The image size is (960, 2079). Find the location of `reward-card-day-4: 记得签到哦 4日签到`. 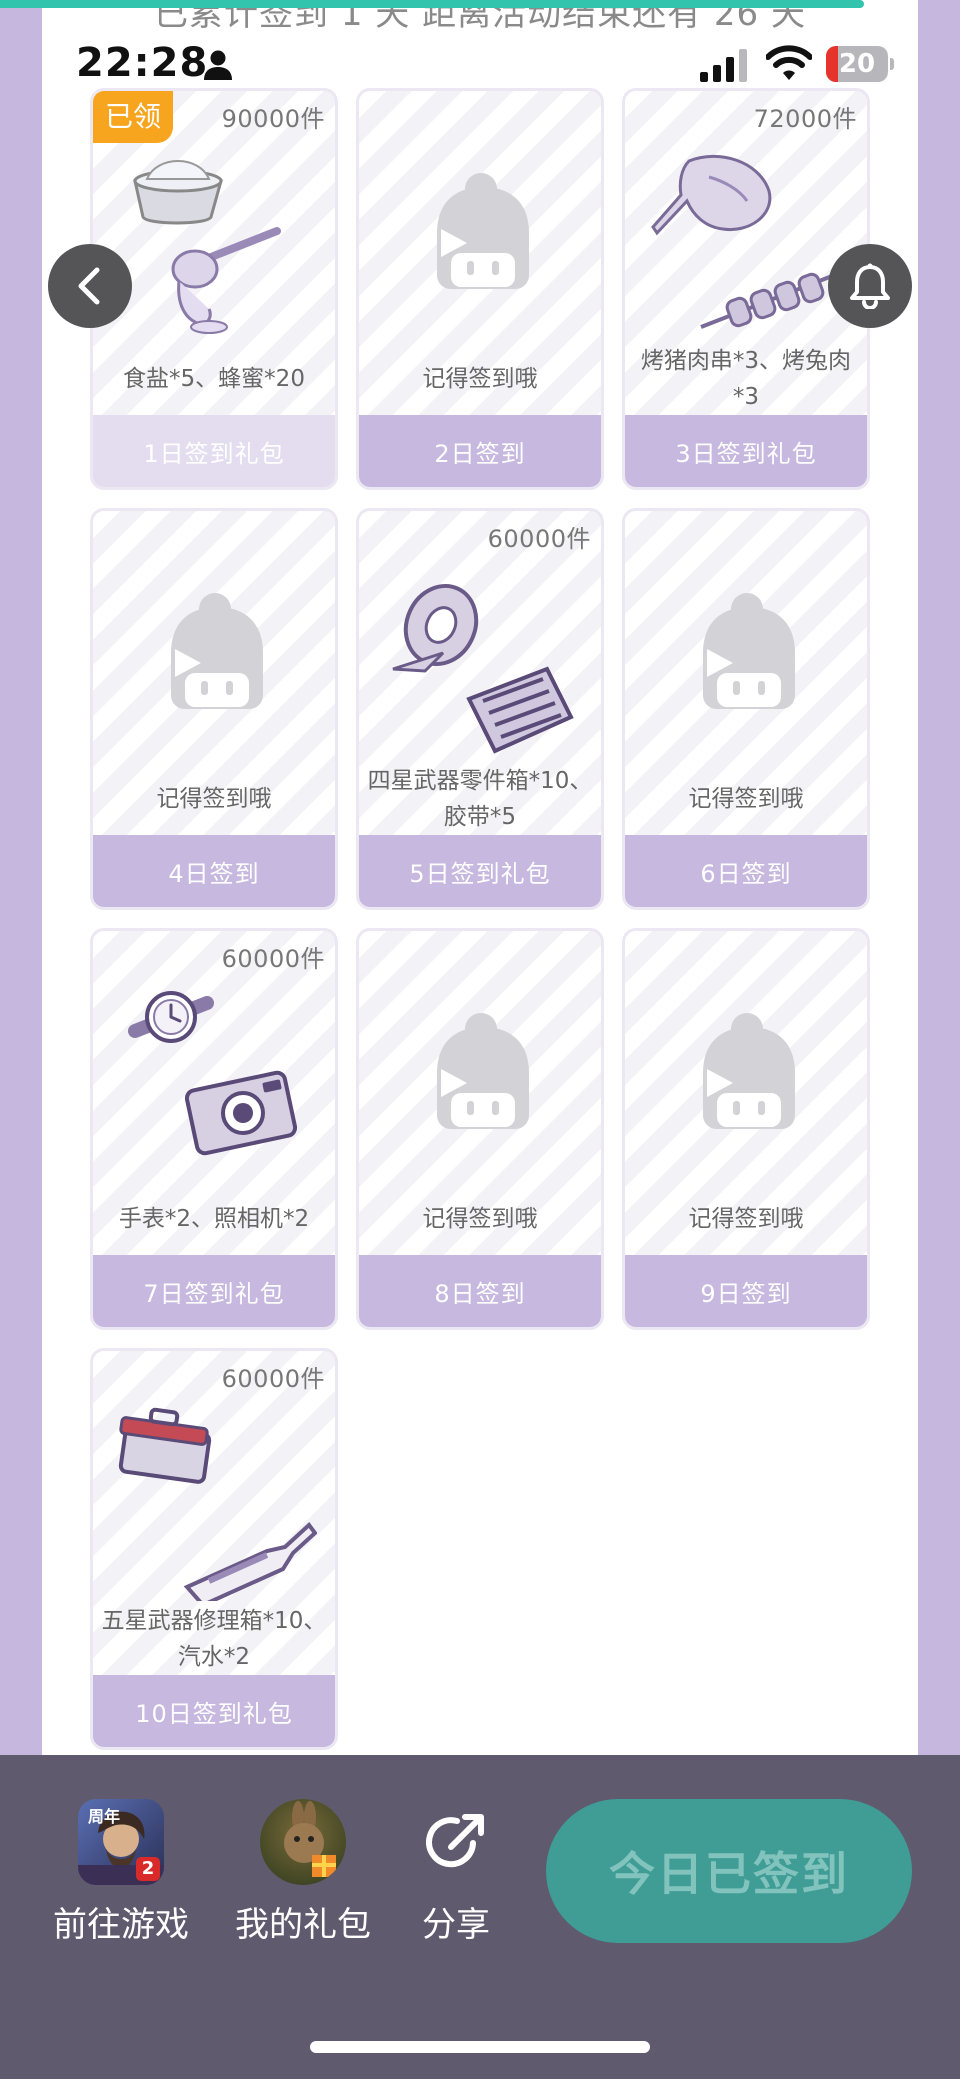

reward-card-day-4: 记得签到哦 4日签到 is located at coordinates (214, 709).